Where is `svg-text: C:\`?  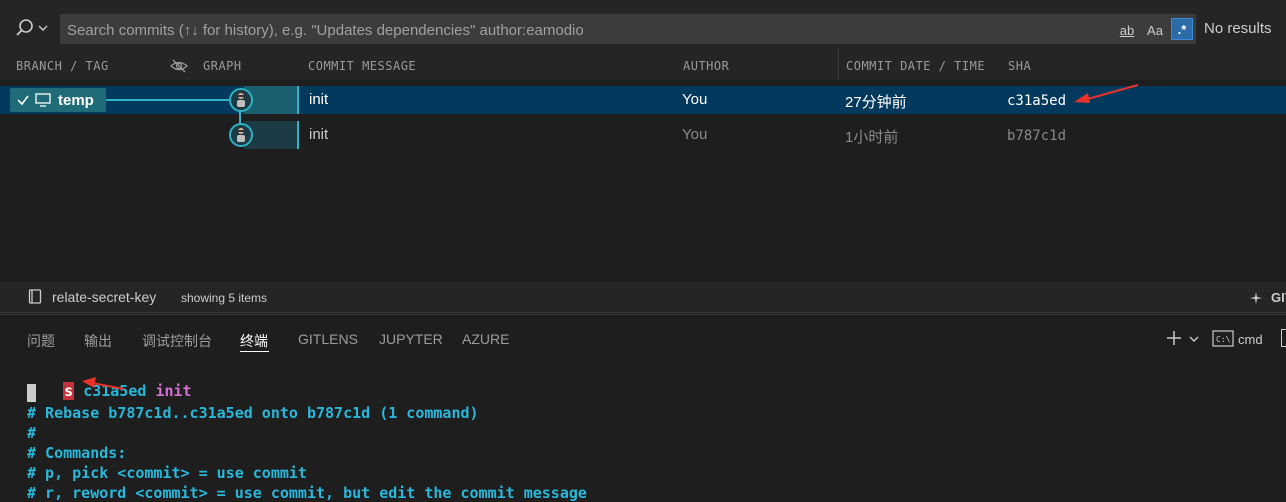 svg-text: C:\ is located at coordinates (1223, 339).